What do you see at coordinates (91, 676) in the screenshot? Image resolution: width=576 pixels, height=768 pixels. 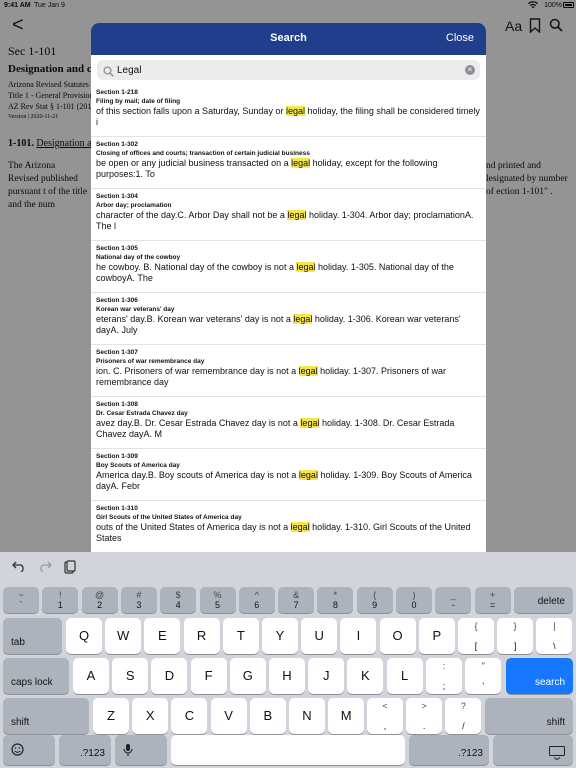 I see `letter-key: A` at bounding box center [91, 676].